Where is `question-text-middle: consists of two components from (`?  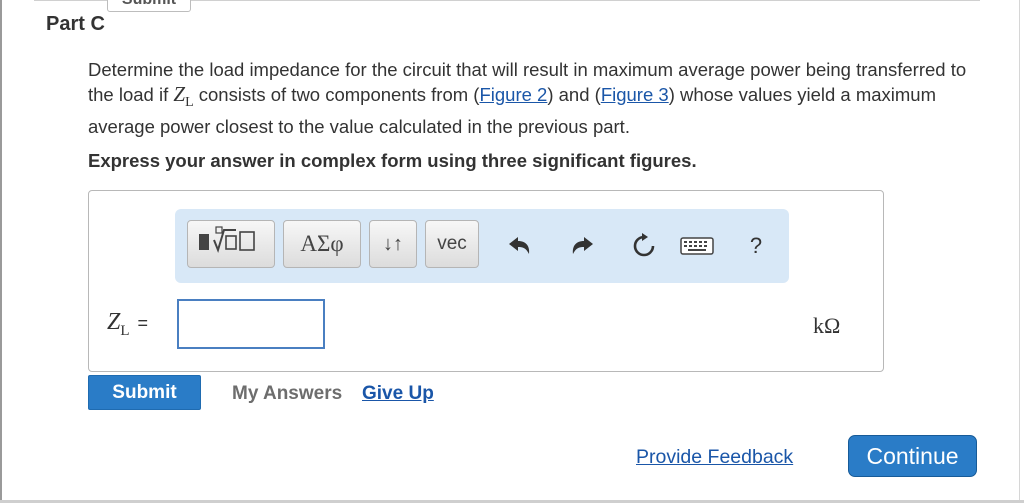
question-text-middle: consists of two components from ( is located at coordinates (336, 94).